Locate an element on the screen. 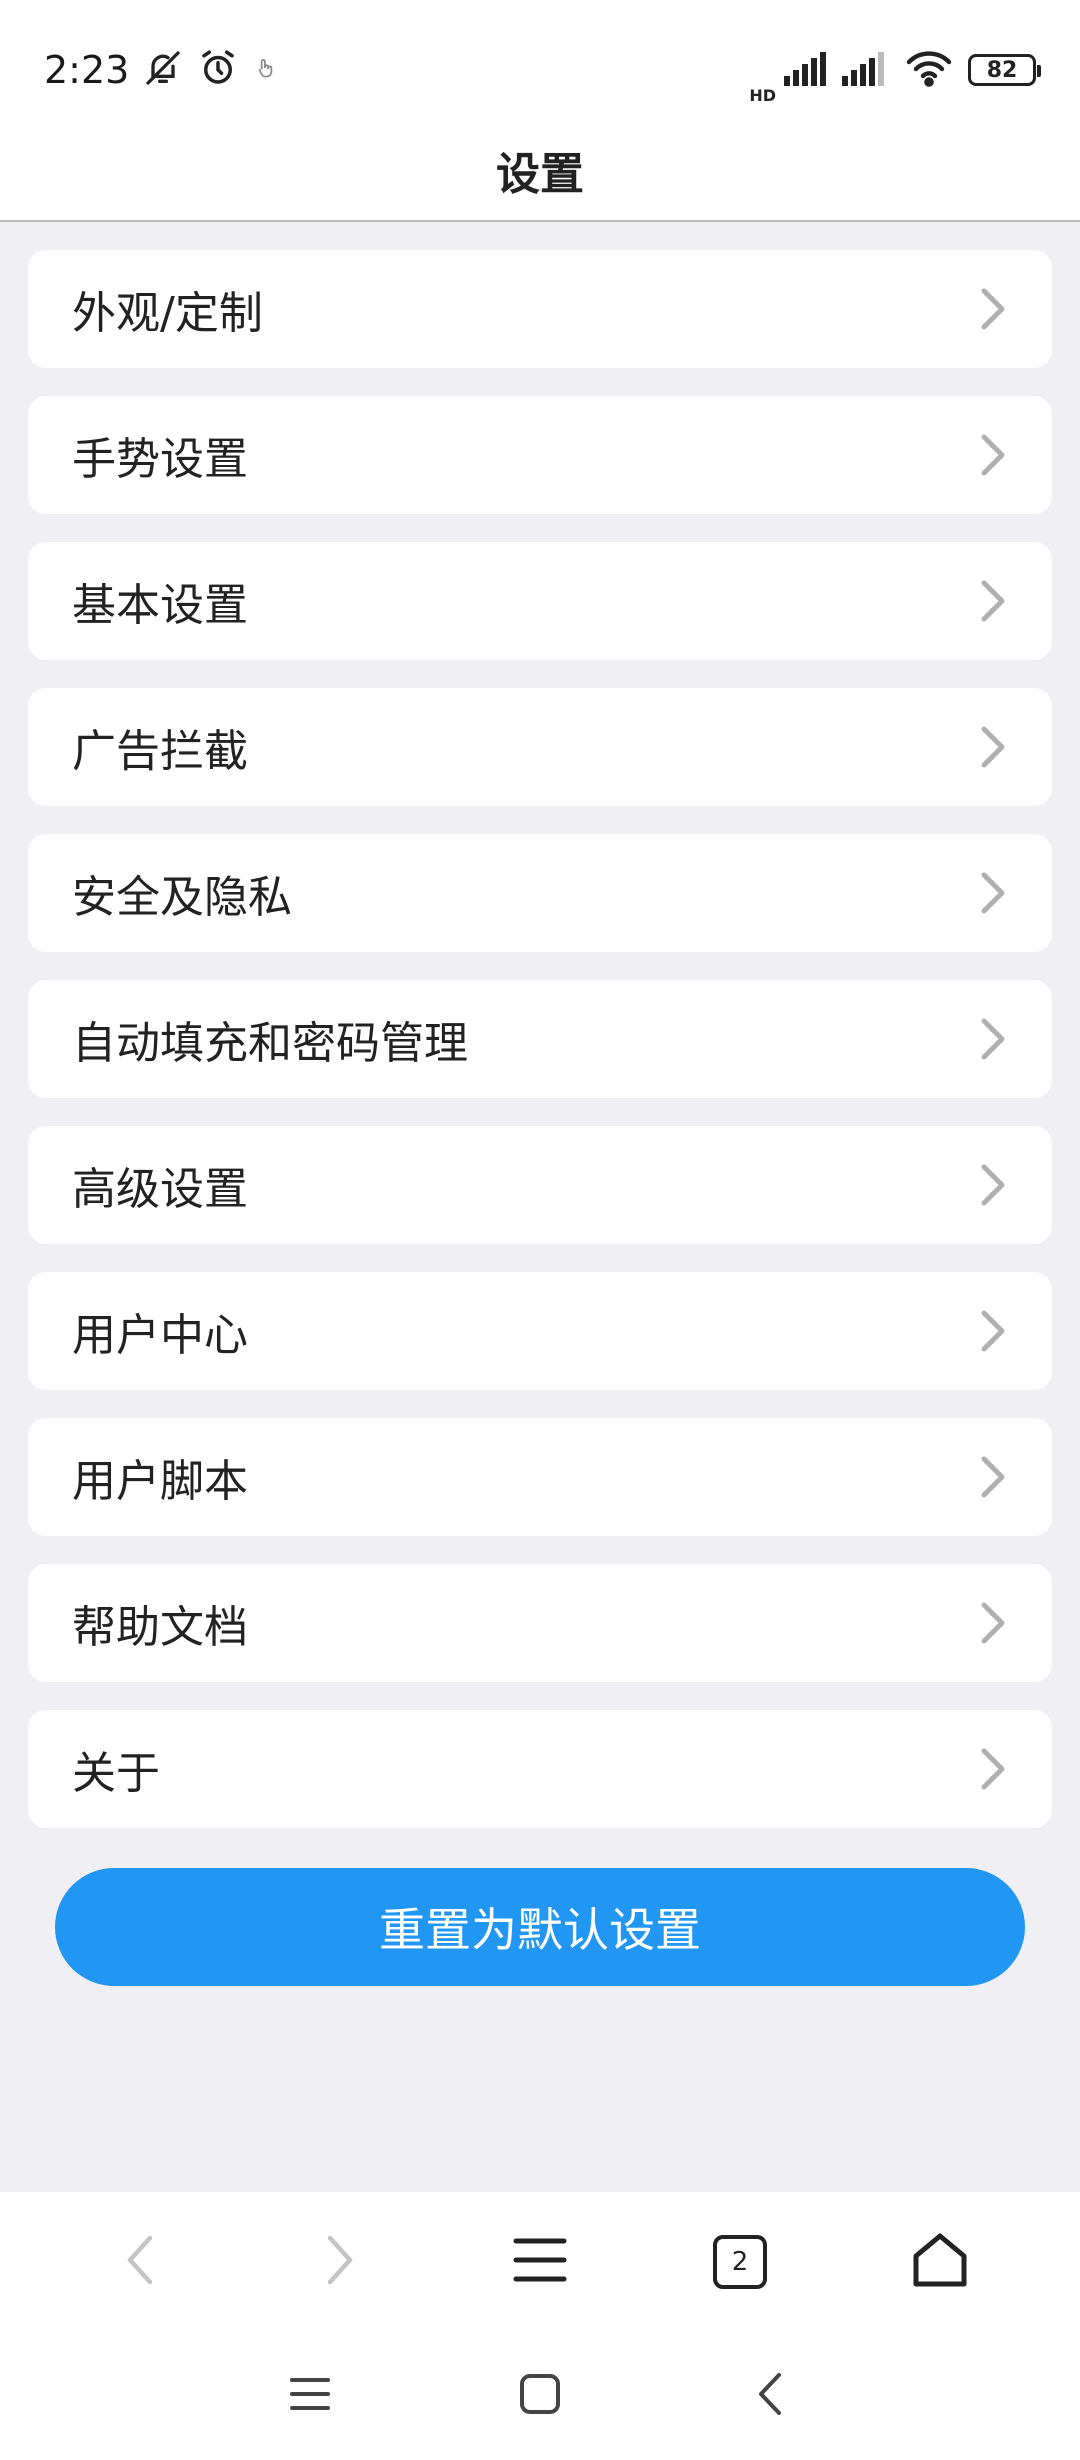 Image resolution: width=1080 pixels, height=2460 pixels. settings-item-label: 用户脚本 is located at coordinates (160, 1481).